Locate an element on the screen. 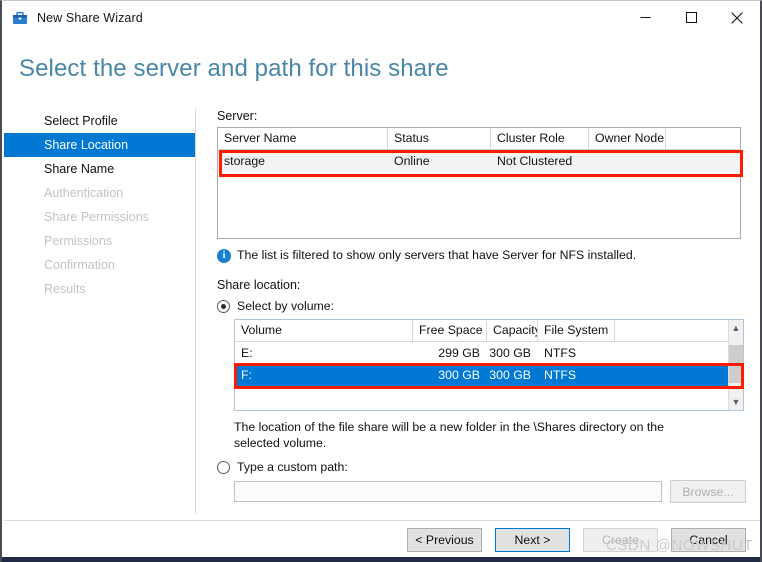 The image size is (762, 562). table-row: storage Online Not Clustered is located at coordinates (479, 161).